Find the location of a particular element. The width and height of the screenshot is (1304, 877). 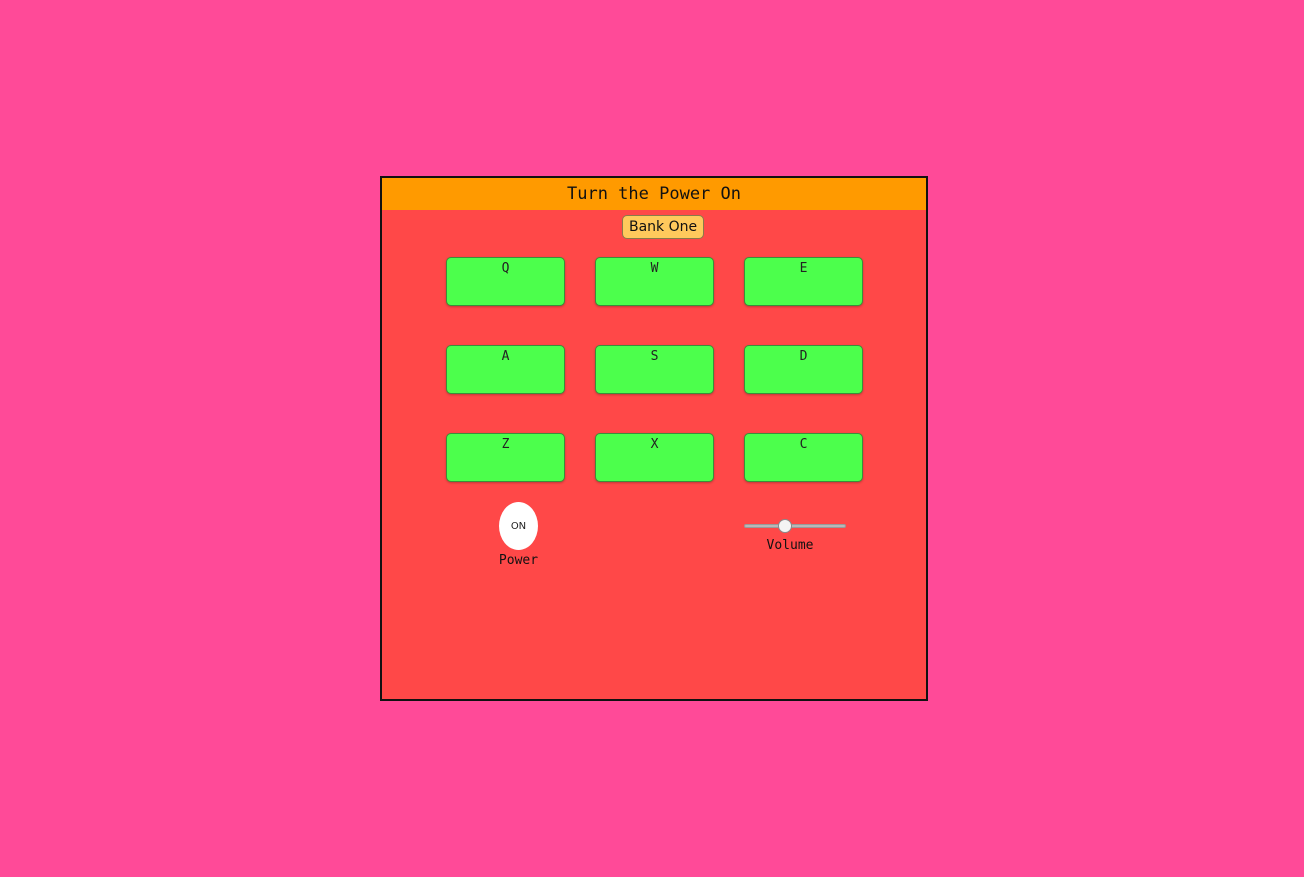

power-label: Power is located at coordinates (518, 560).